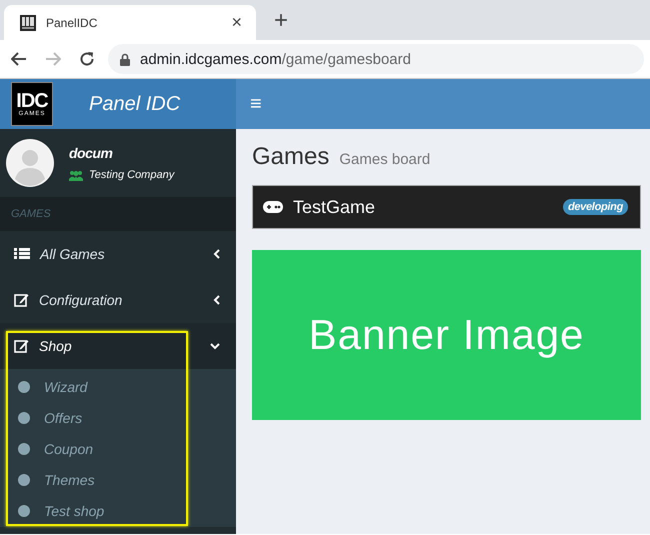 This screenshot has width=650, height=535. What do you see at coordinates (131, 175) in the screenshot?
I see `company-name: Testing Company` at bounding box center [131, 175].